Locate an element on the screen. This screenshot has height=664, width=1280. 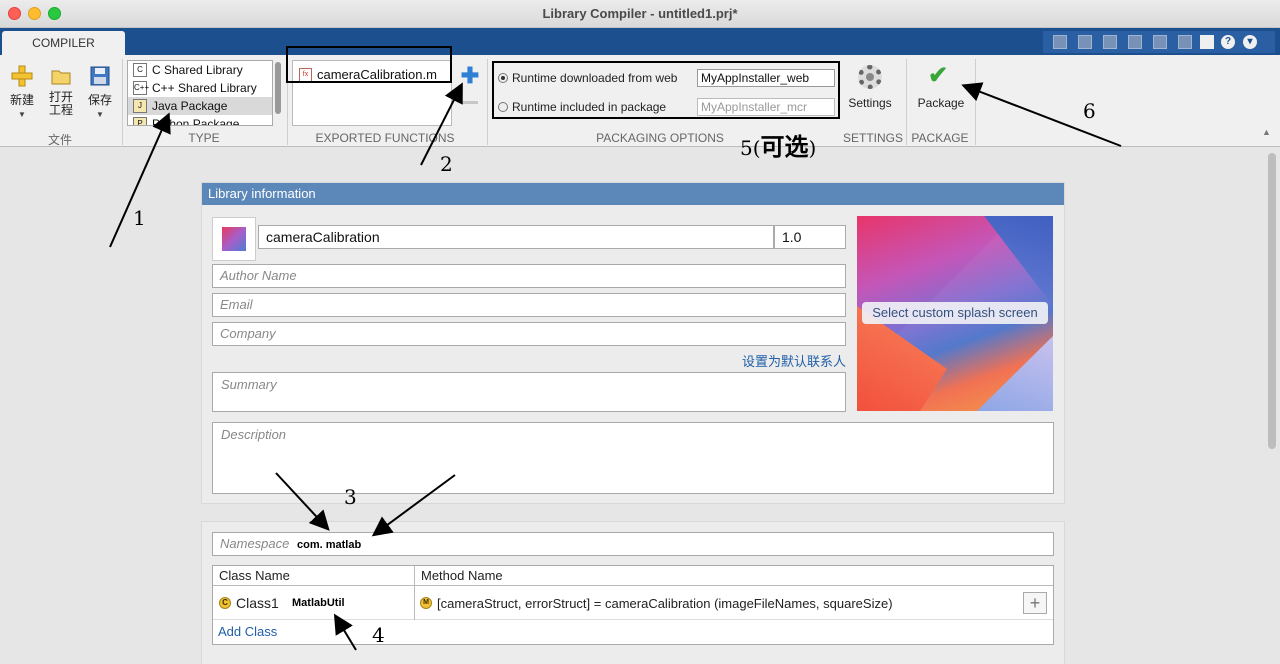
annotation-number-6: 6 is located at coordinates (1089, 111).